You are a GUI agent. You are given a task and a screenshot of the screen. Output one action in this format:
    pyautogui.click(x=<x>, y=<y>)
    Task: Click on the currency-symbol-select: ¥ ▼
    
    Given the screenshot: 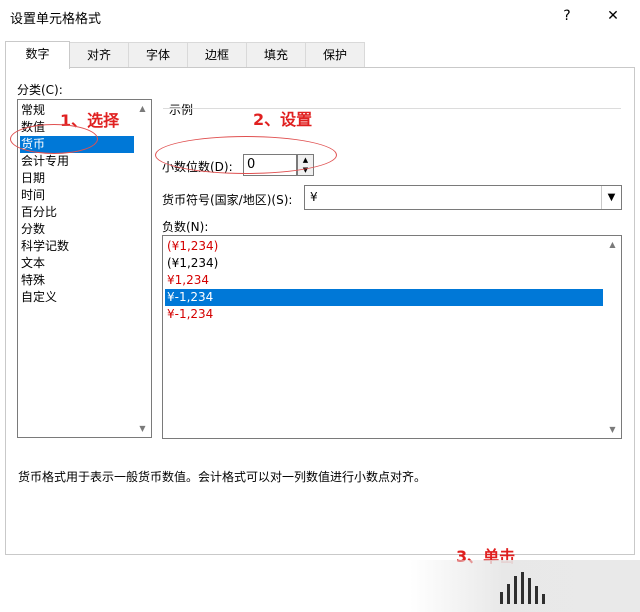 What is the action you would take?
    pyautogui.click(x=463, y=197)
    